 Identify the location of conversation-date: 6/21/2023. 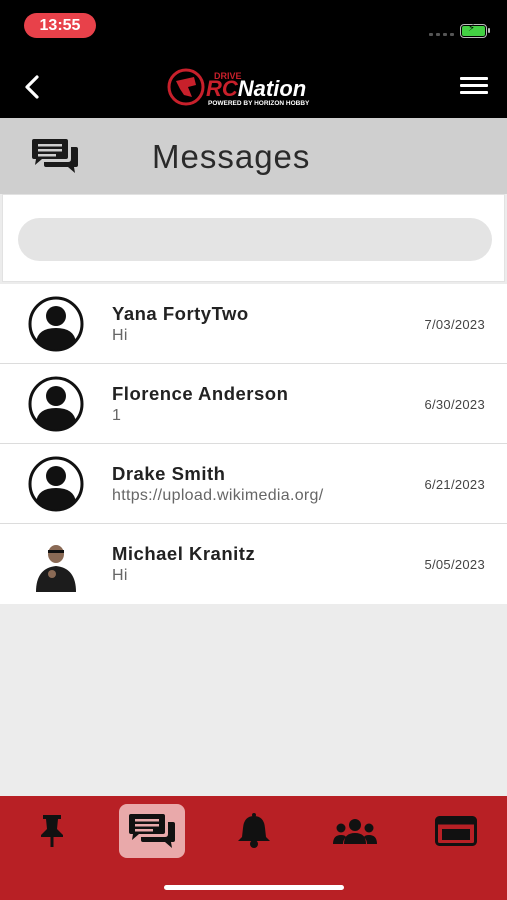
(454, 484).